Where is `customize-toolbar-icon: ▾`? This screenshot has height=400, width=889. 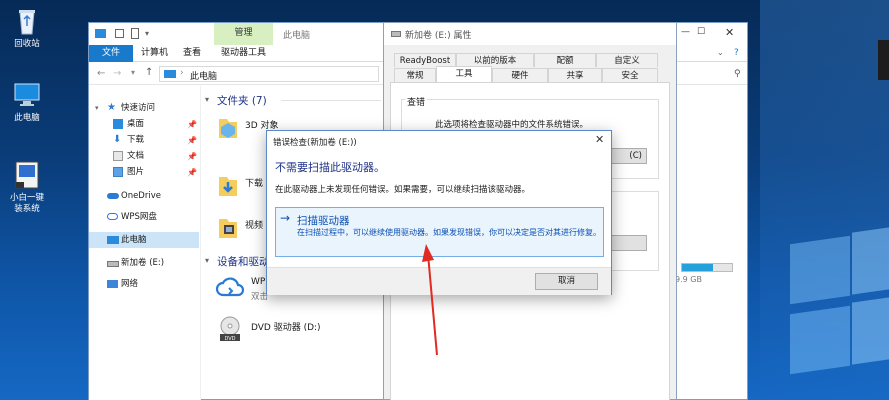 customize-toolbar-icon: ▾ is located at coordinates (147, 33).